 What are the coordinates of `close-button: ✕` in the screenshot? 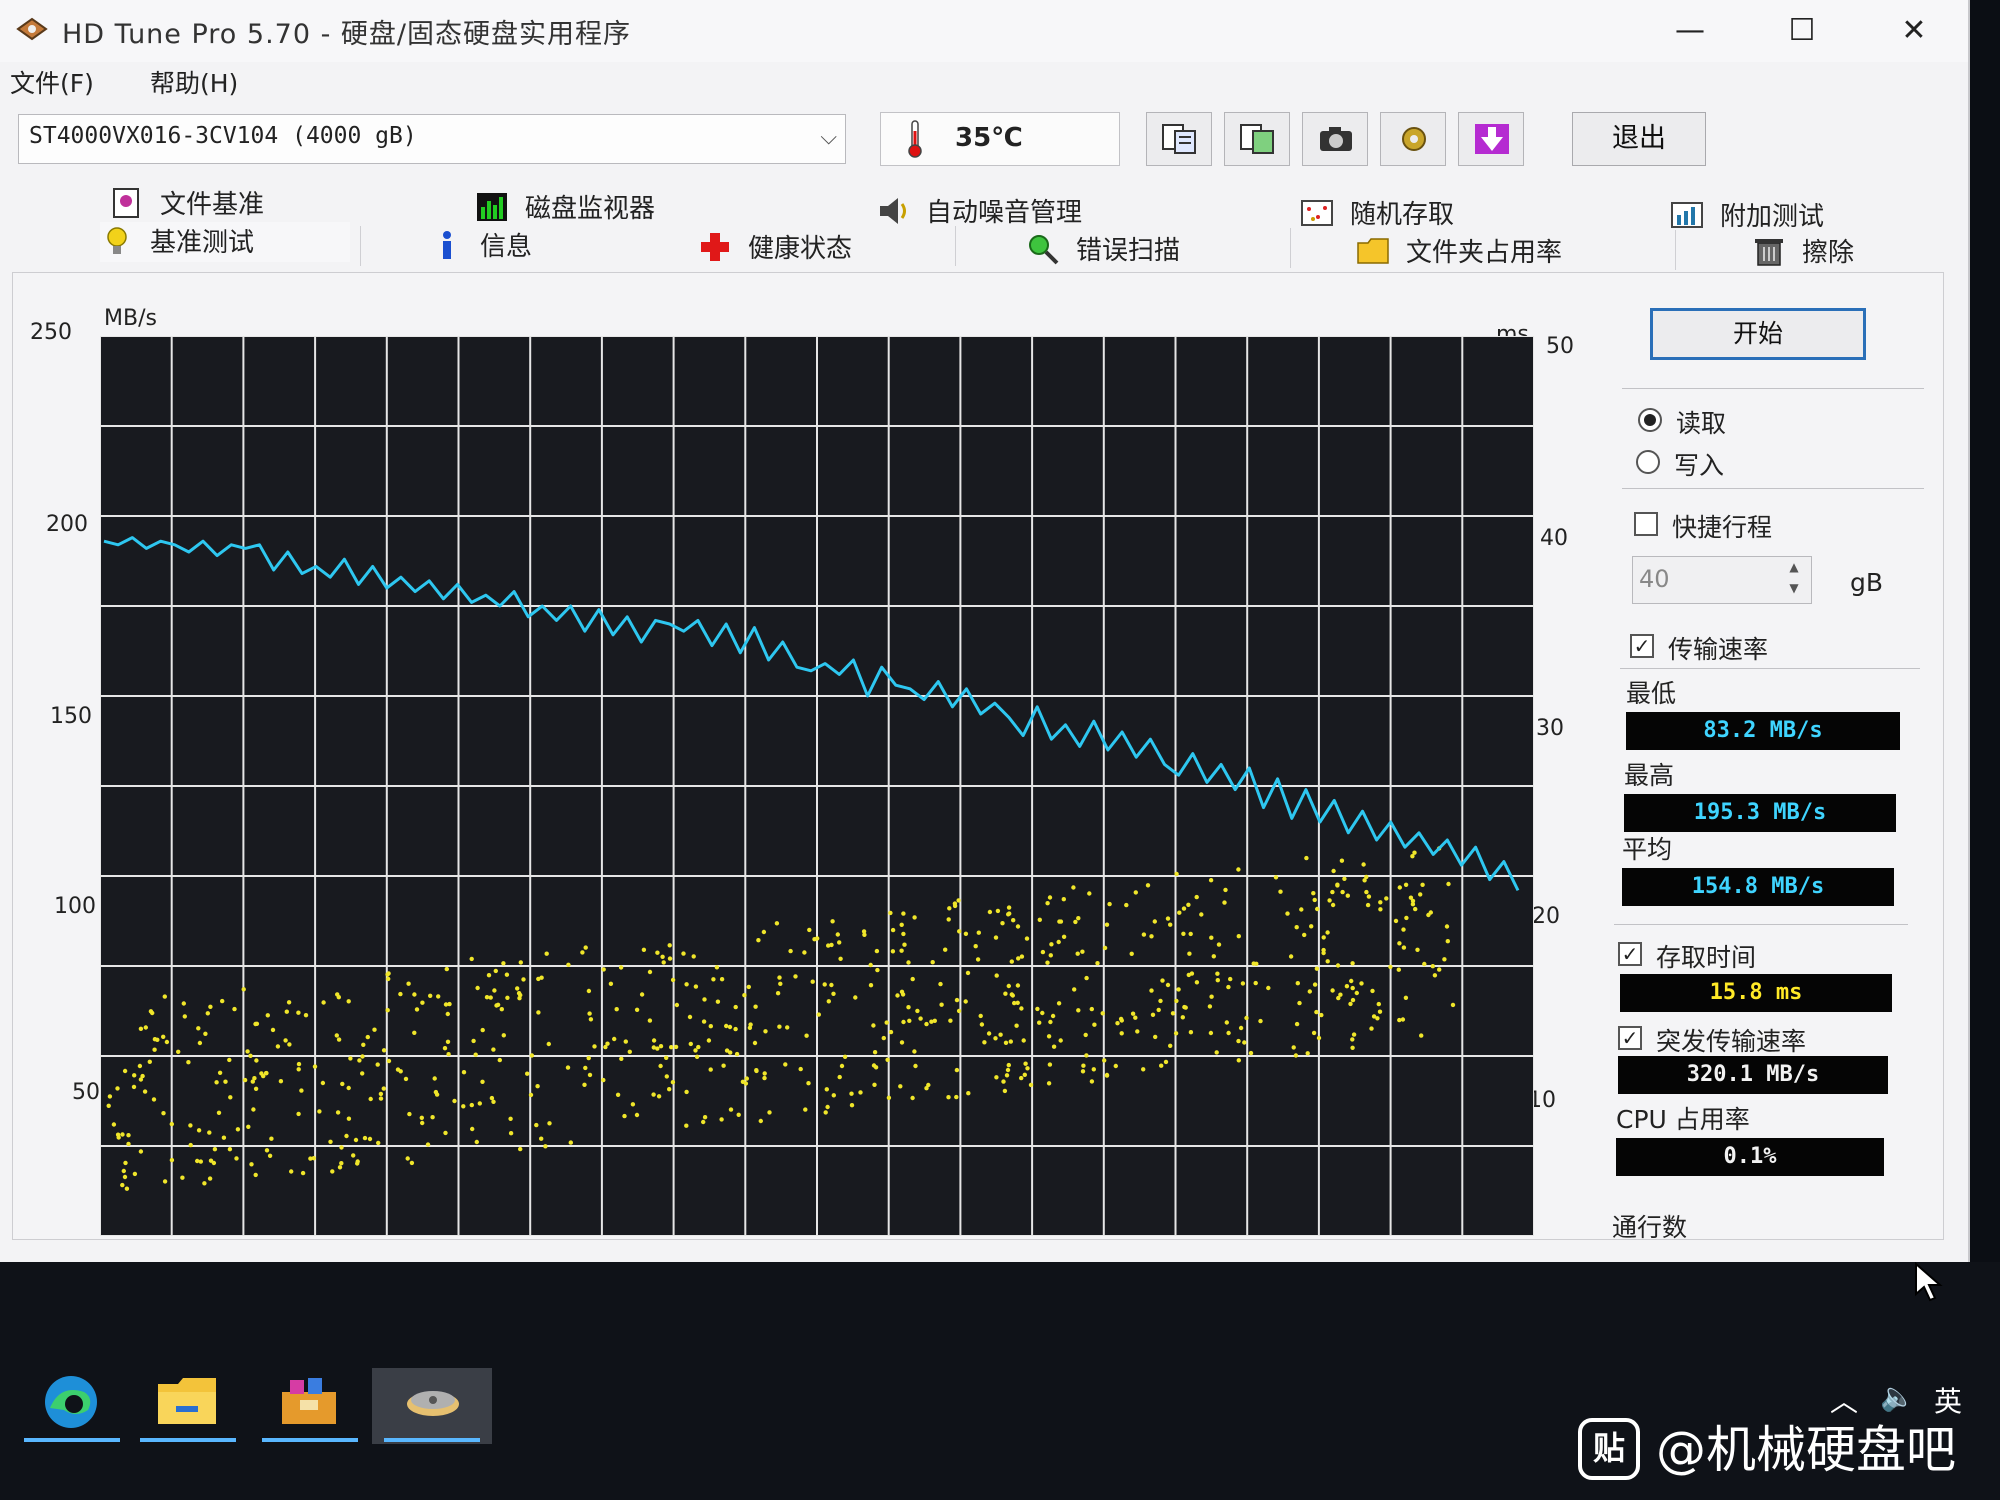 It's located at (1914, 31).